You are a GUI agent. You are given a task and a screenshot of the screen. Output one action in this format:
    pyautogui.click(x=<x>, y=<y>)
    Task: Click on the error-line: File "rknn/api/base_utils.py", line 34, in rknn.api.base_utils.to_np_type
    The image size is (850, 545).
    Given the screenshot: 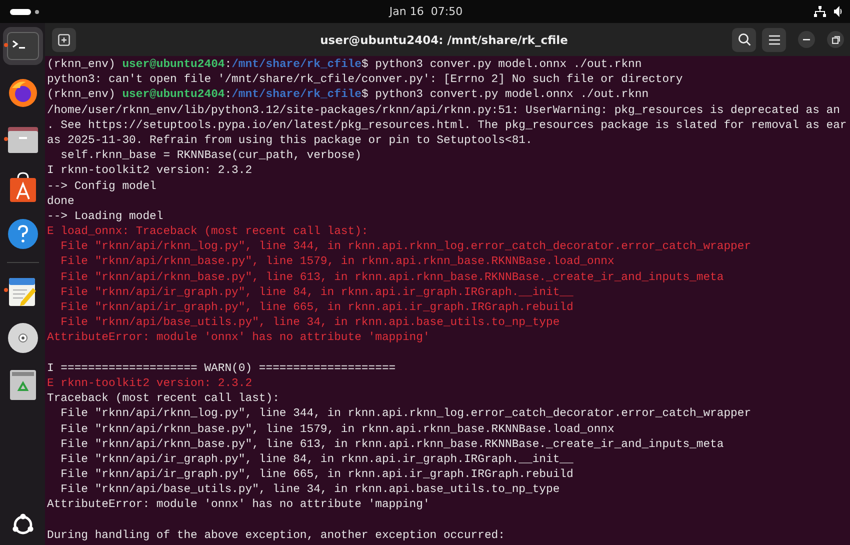 What is the action you would take?
    pyautogui.click(x=310, y=323)
    